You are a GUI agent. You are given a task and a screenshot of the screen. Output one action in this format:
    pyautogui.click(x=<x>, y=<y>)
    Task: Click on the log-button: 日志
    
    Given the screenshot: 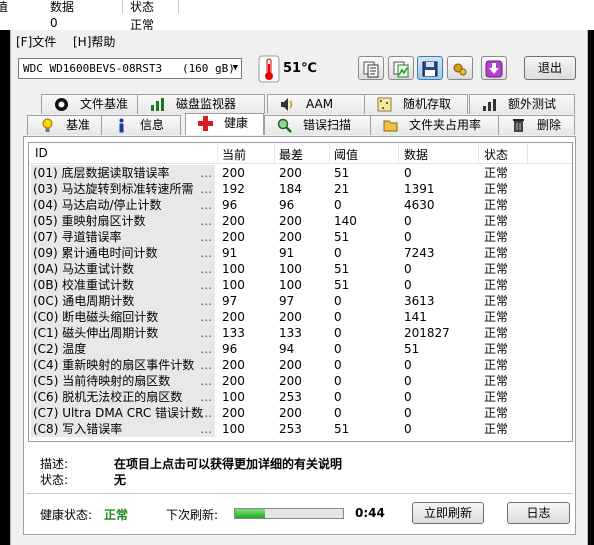 What is the action you would take?
    pyautogui.click(x=538, y=513)
    